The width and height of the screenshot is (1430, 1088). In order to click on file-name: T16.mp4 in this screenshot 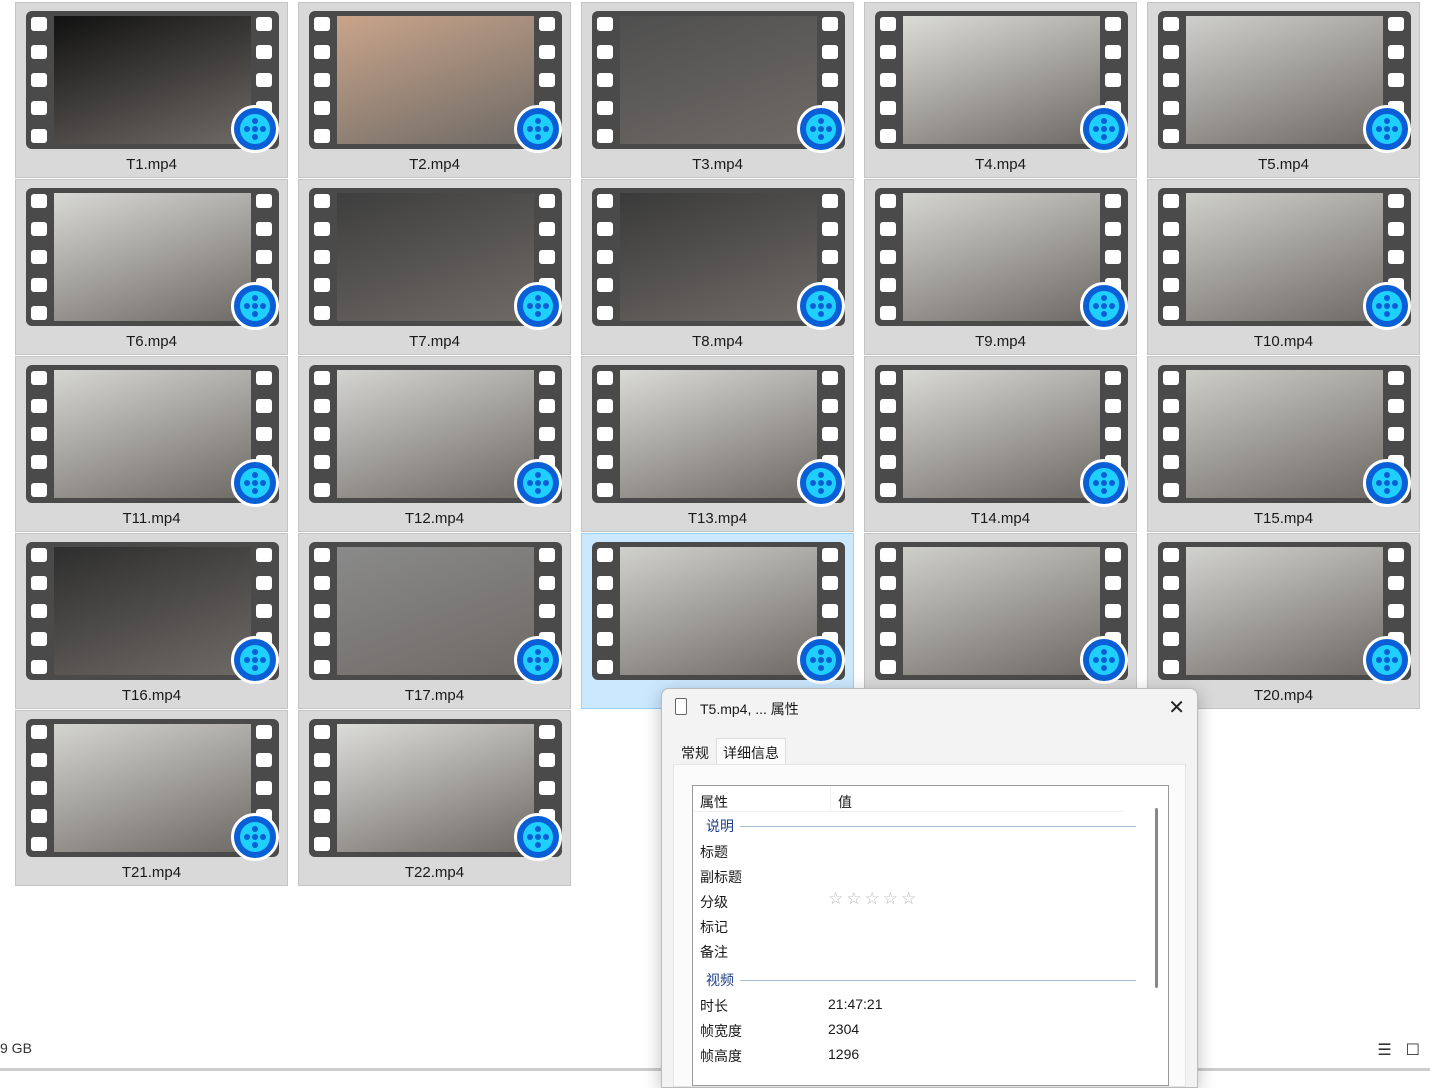, I will do `click(151, 695)`.